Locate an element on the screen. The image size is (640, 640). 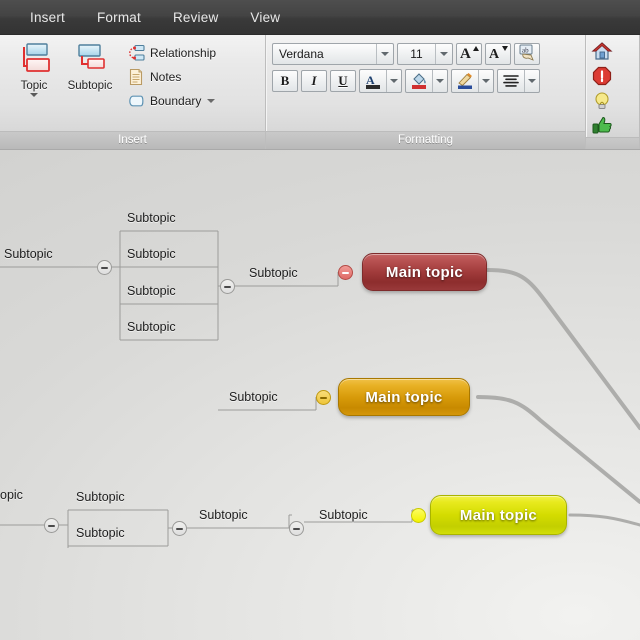
lightbulb-icon is located at coordinates (602, 101).